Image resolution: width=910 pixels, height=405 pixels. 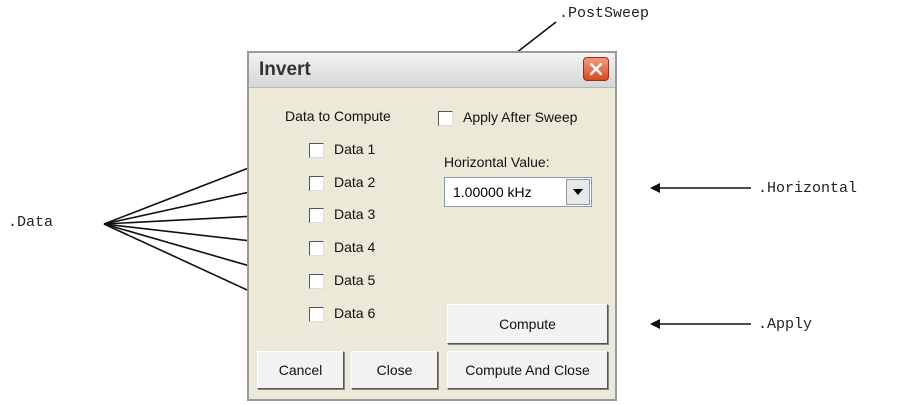 What do you see at coordinates (355, 280) in the screenshot?
I see `data-5-label: Data 5` at bounding box center [355, 280].